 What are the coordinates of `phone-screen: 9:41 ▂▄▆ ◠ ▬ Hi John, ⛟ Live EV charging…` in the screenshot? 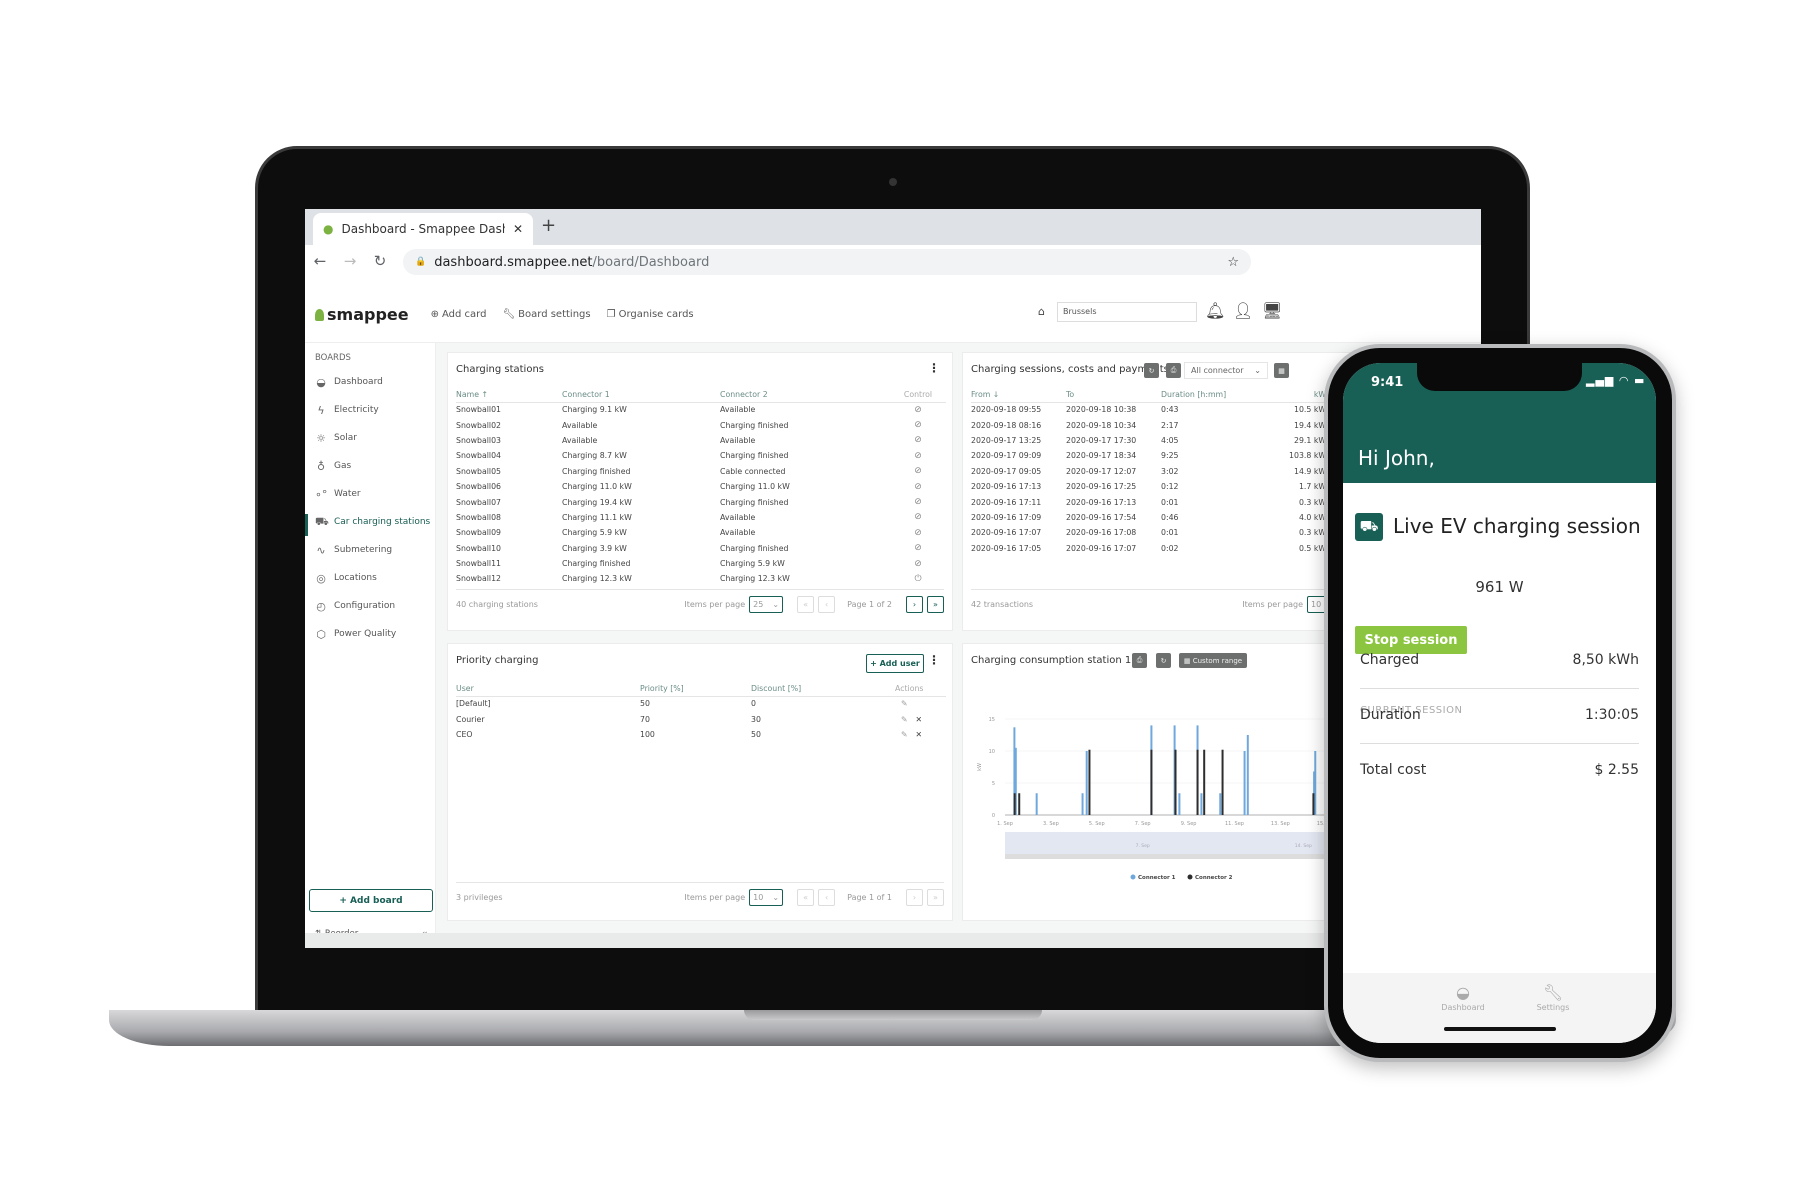 It's located at (1499, 703).